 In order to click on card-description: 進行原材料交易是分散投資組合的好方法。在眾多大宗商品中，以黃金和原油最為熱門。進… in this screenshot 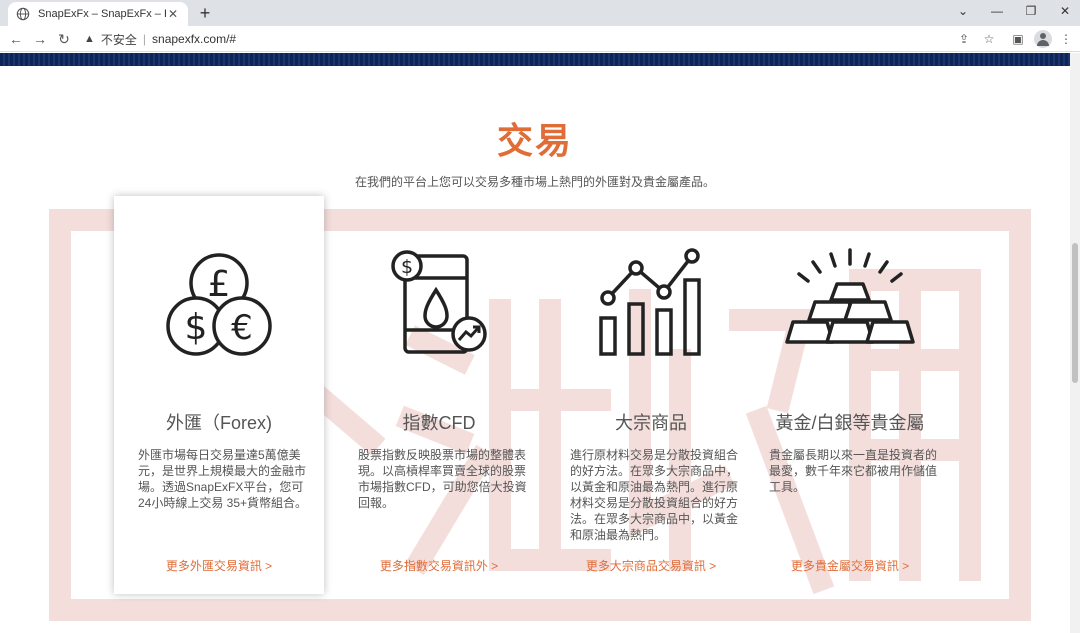, I will do `click(654, 495)`.